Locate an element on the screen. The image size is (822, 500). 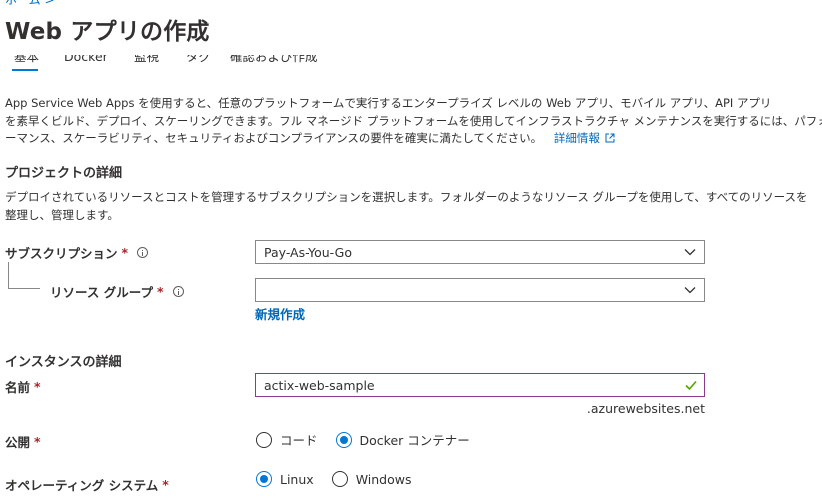
resource-group-label: リソース グループ * is located at coordinates (117, 291).